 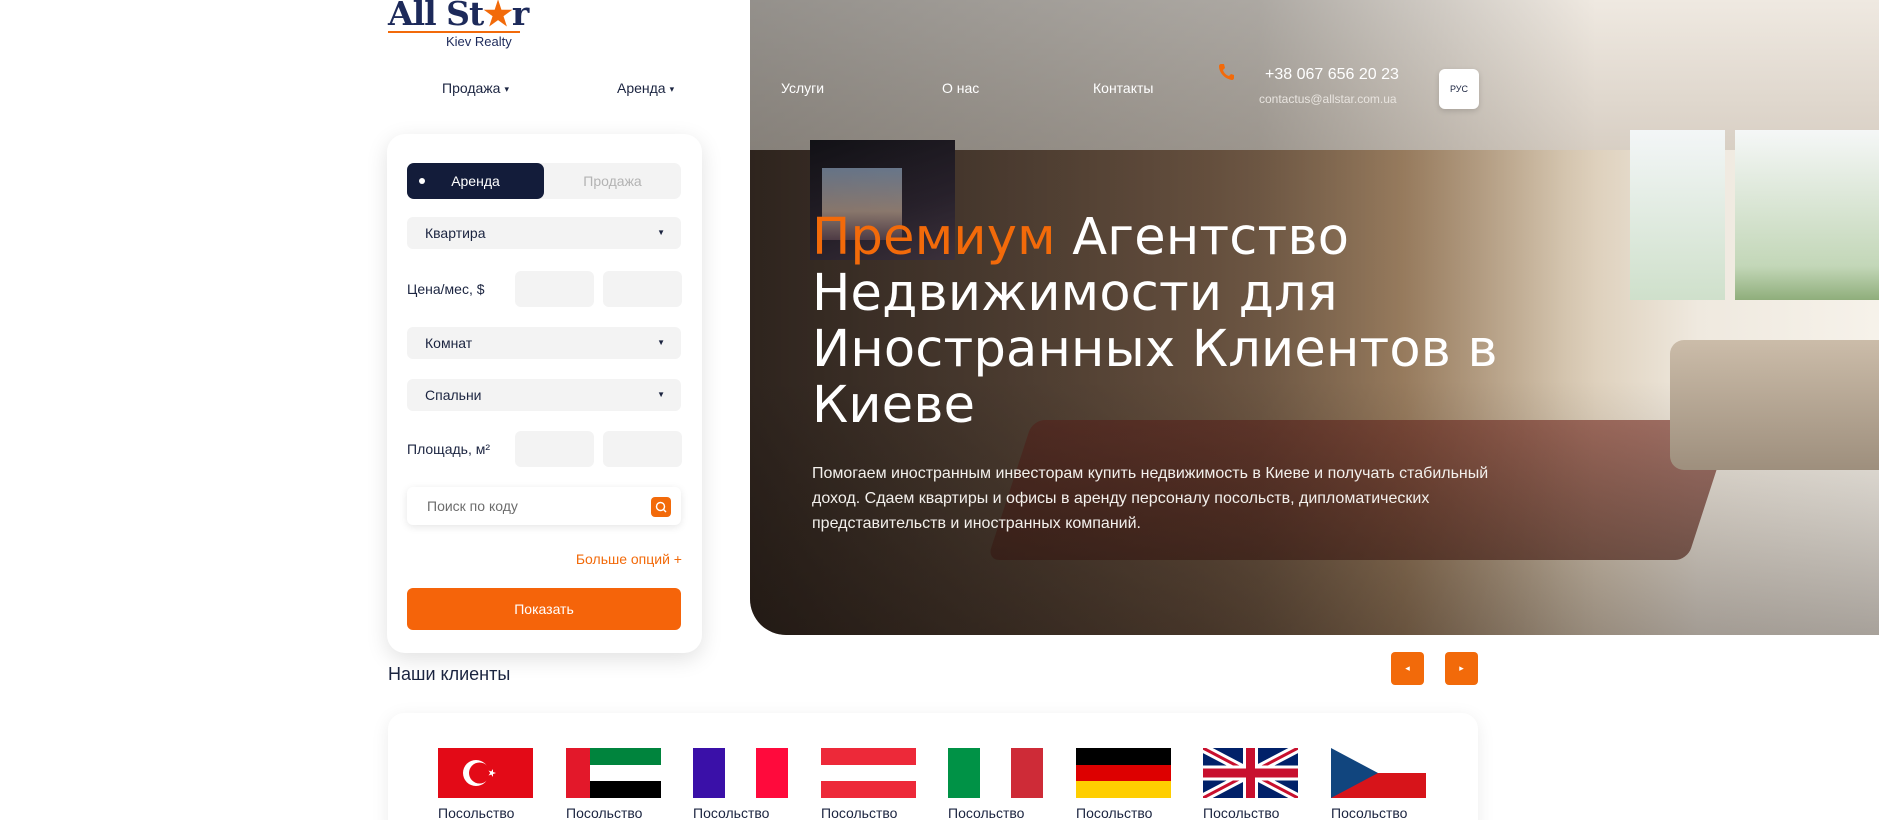 What do you see at coordinates (454, 32) in the screenshot?
I see `logo-underline` at bounding box center [454, 32].